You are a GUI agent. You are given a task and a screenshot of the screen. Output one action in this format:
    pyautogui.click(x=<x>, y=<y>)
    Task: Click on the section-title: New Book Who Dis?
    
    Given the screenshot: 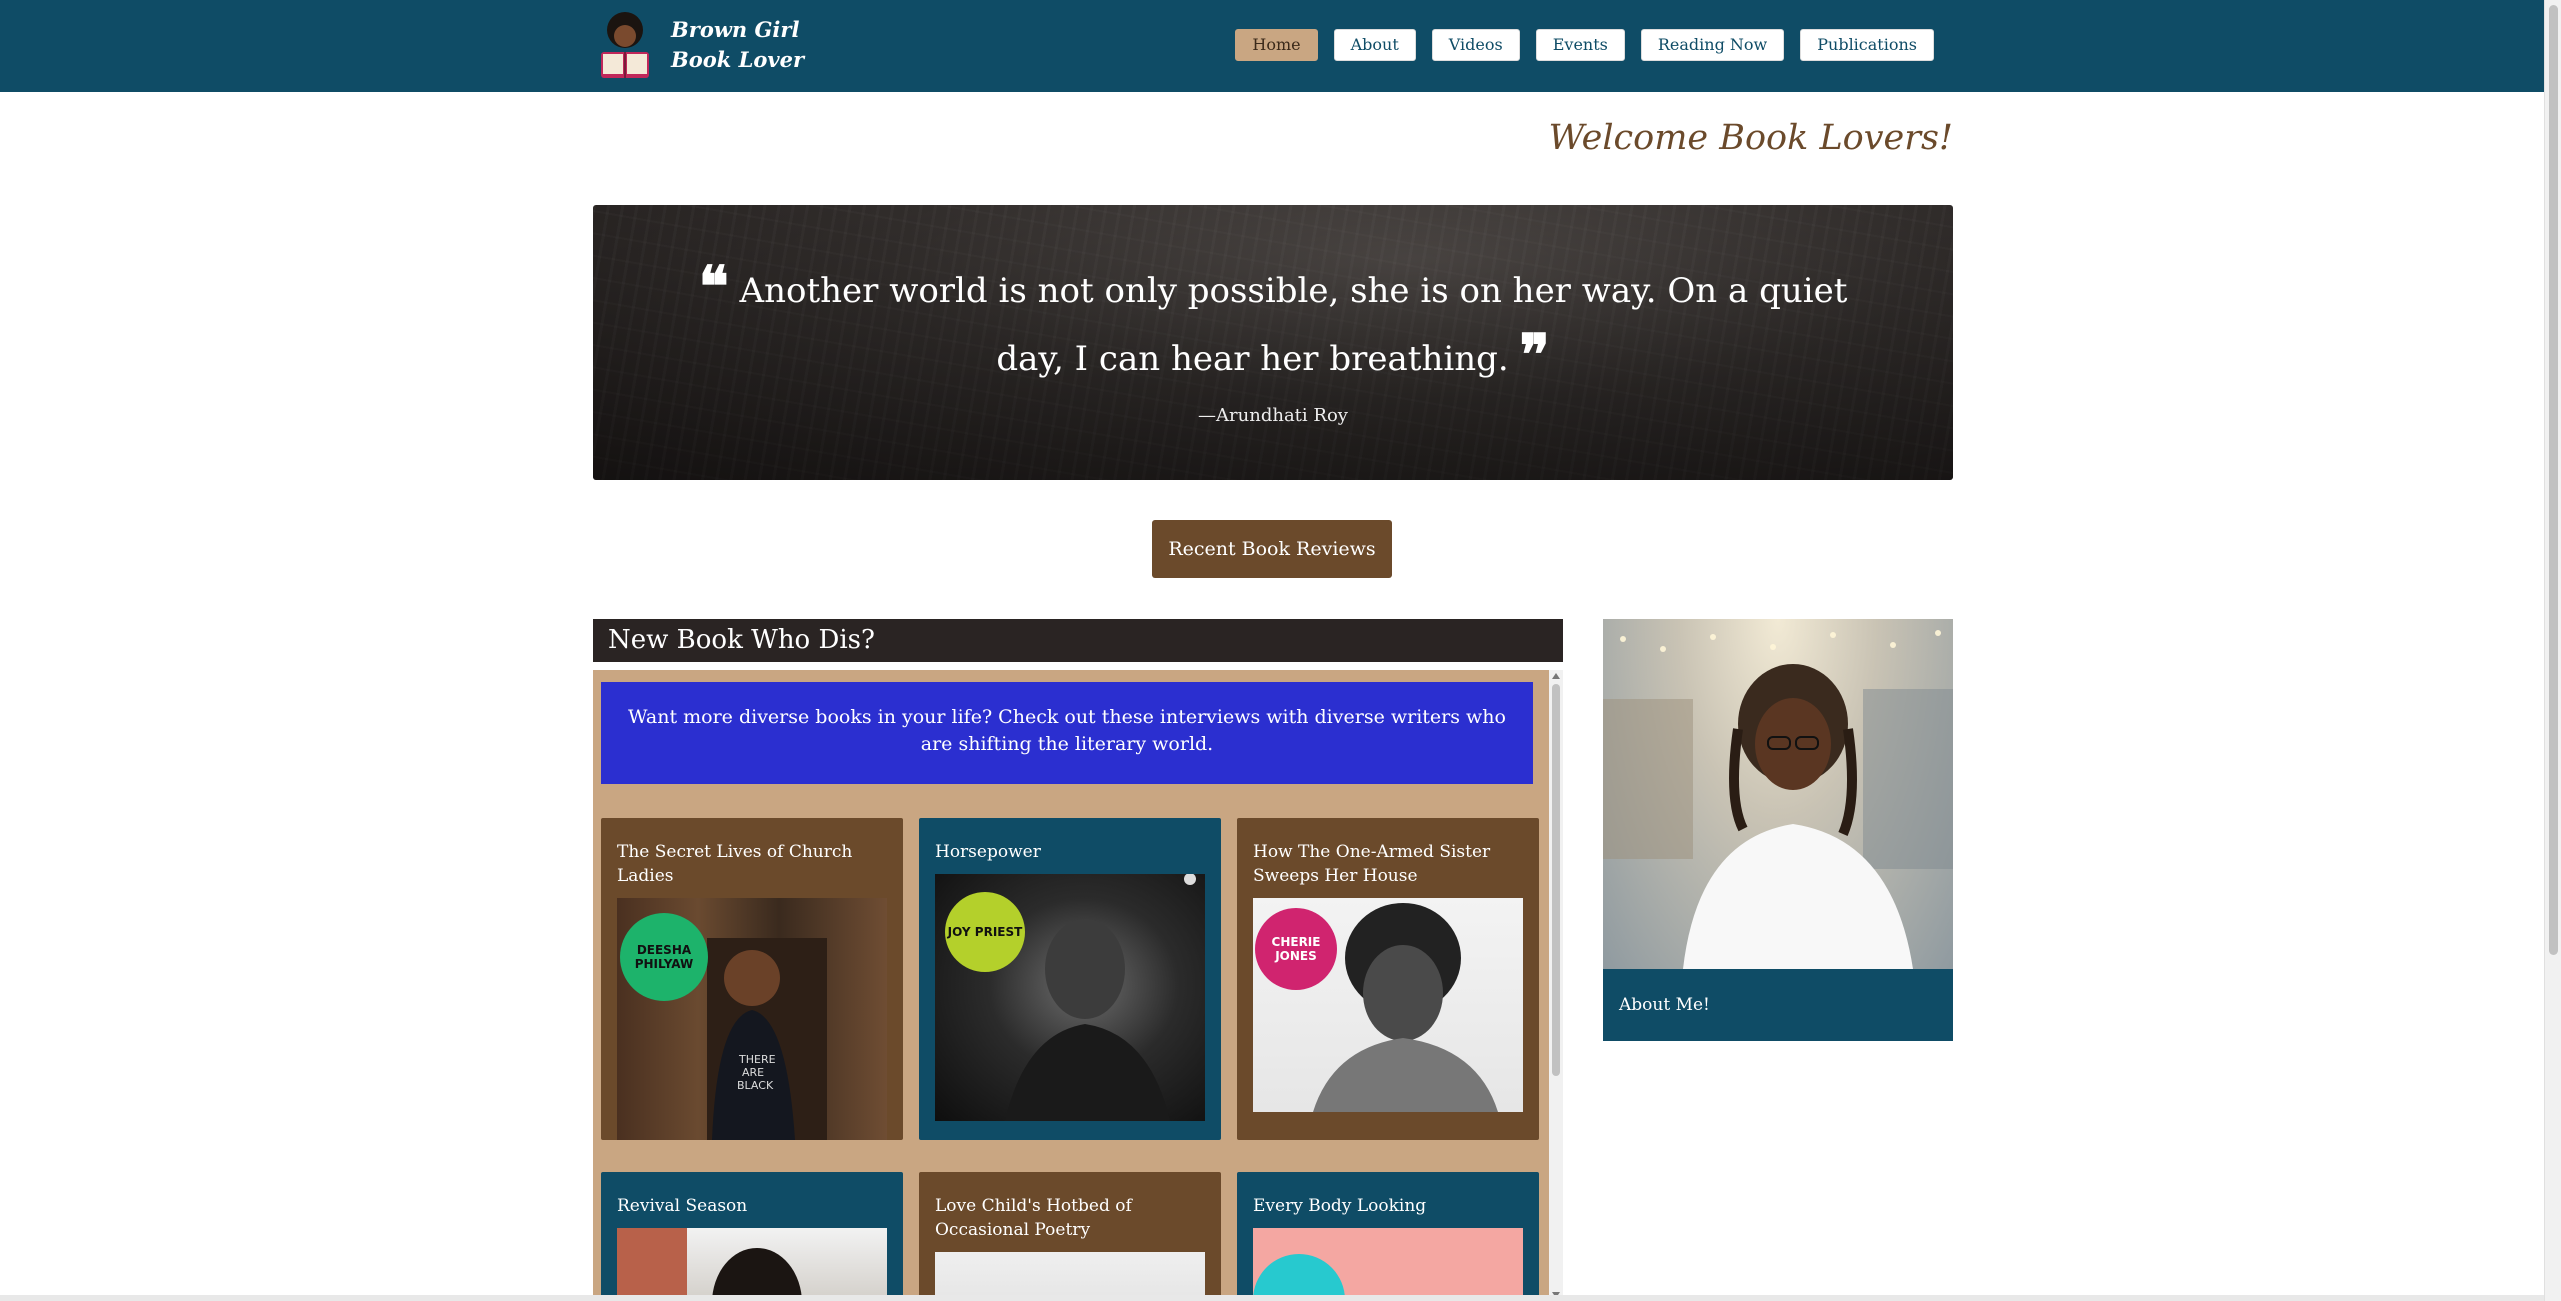 What is the action you would take?
    pyautogui.click(x=1078, y=640)
    